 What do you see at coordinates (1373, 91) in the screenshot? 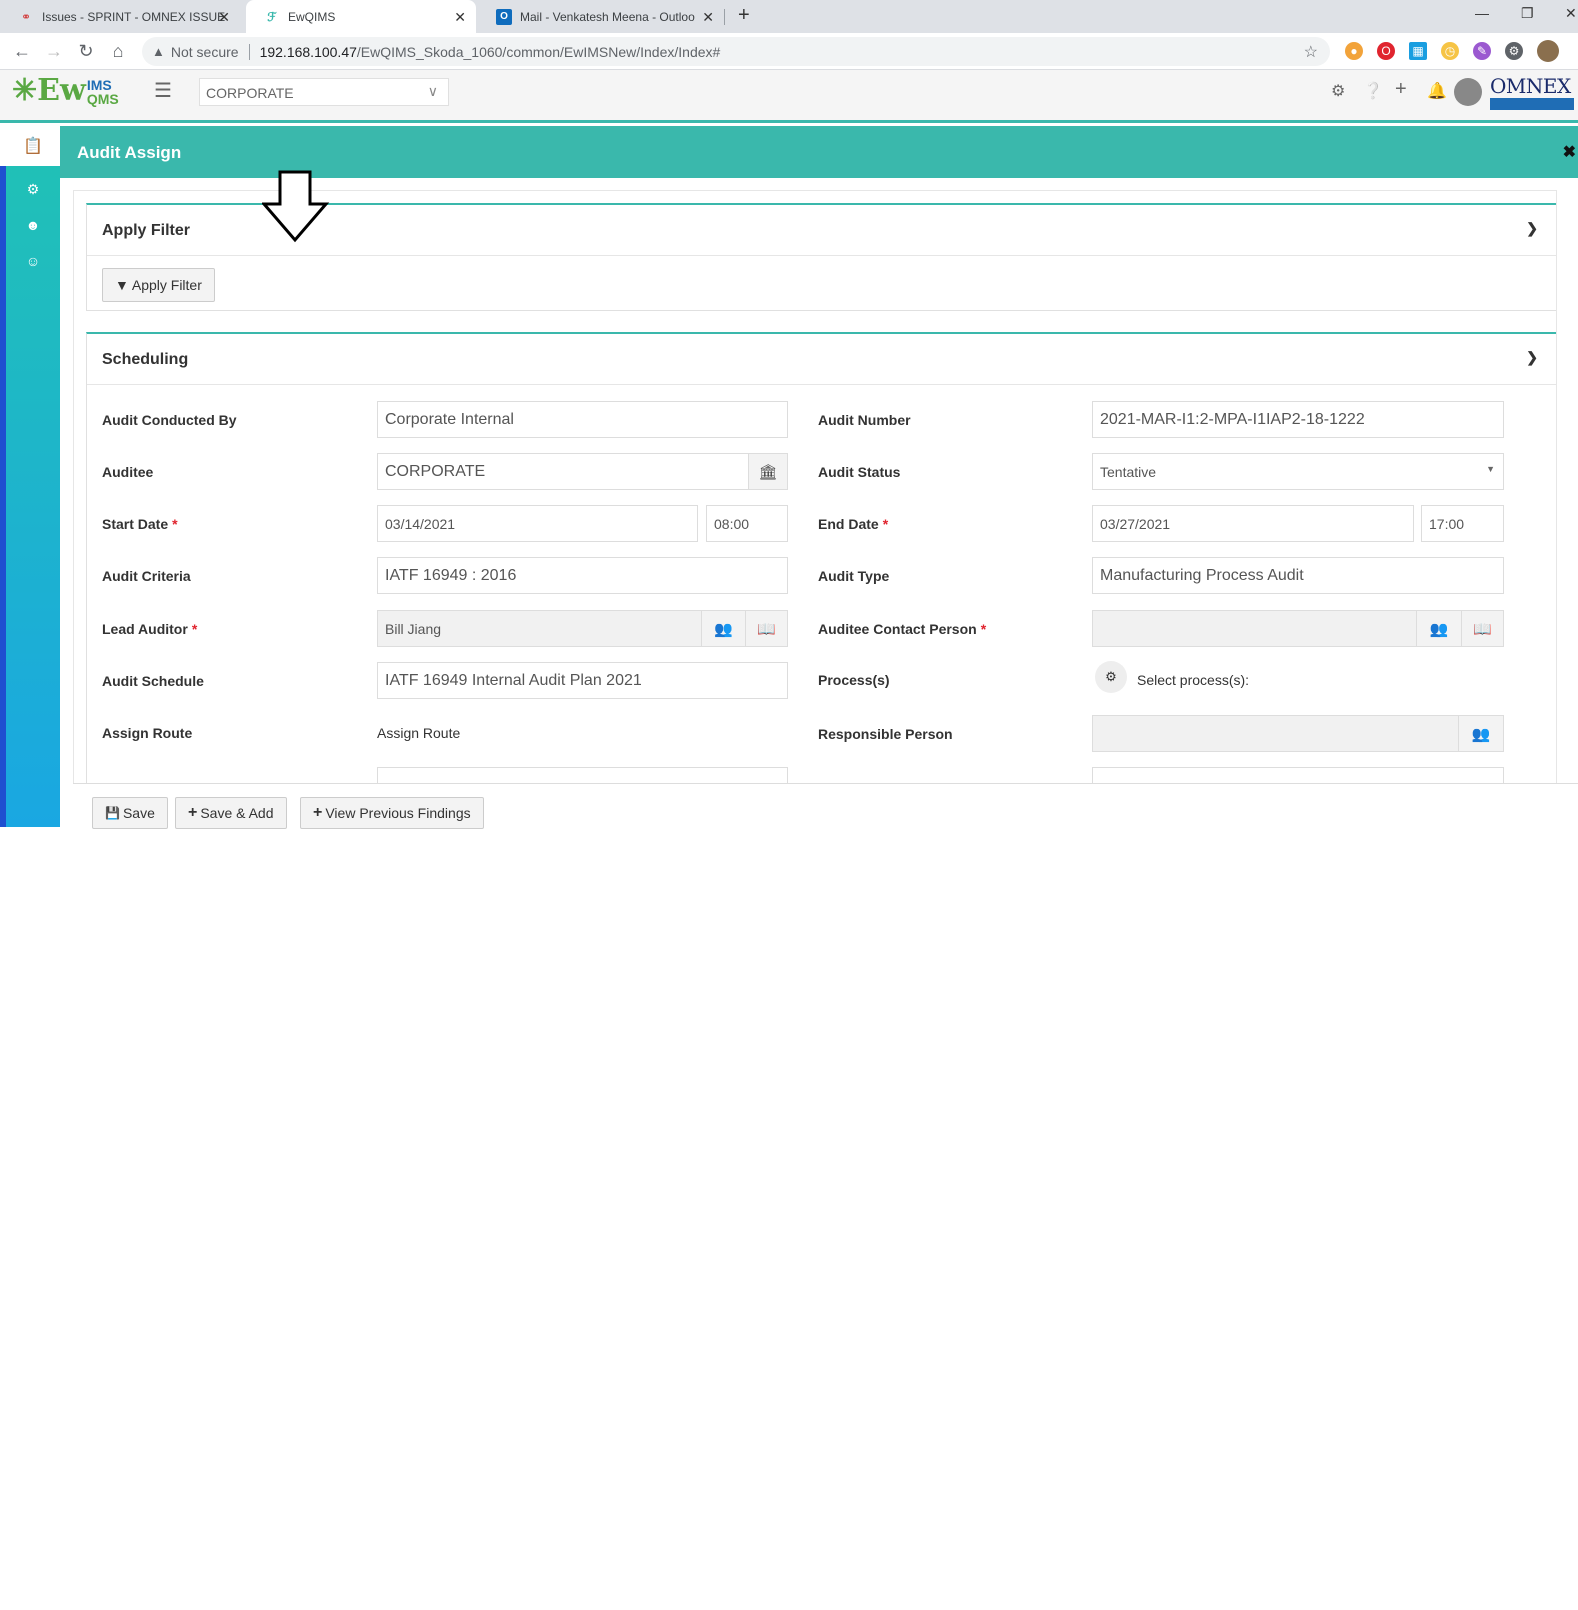
I see `help-icon: ❔` at bounding box center [1373, 91].